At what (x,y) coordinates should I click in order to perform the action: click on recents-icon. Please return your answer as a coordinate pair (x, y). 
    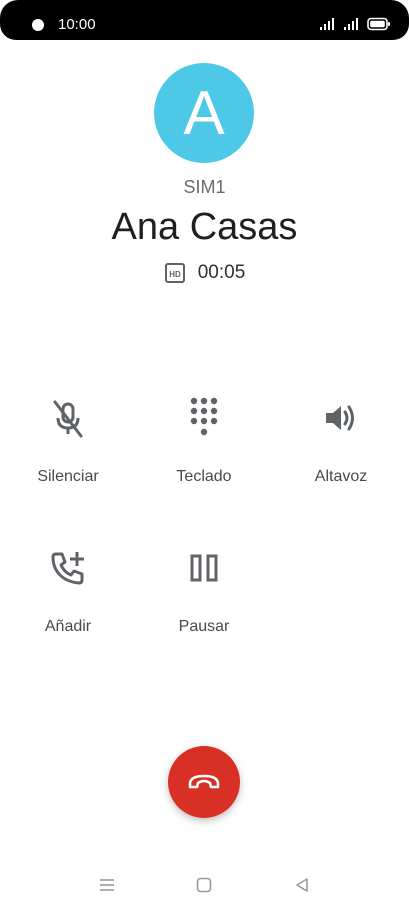
    Looking at the image, I should click on (107, 885).